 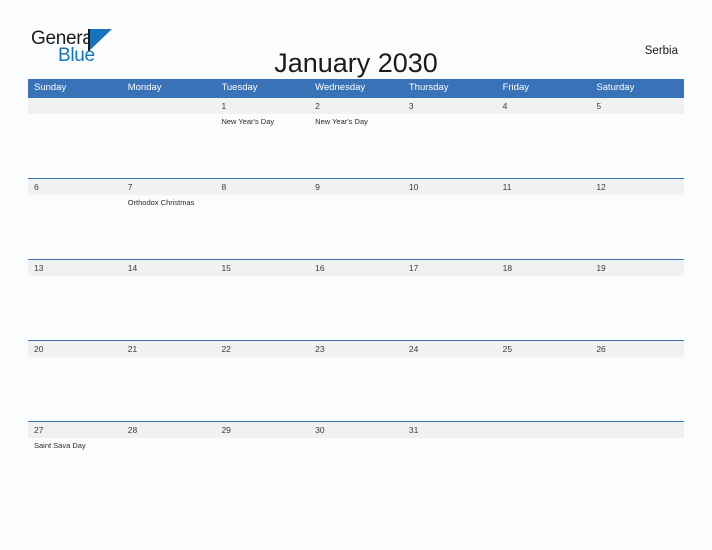 I want to click on week-row: 6 7 8 9 10 11 12 Orthodox Christmas, so click(x=356, y=218).